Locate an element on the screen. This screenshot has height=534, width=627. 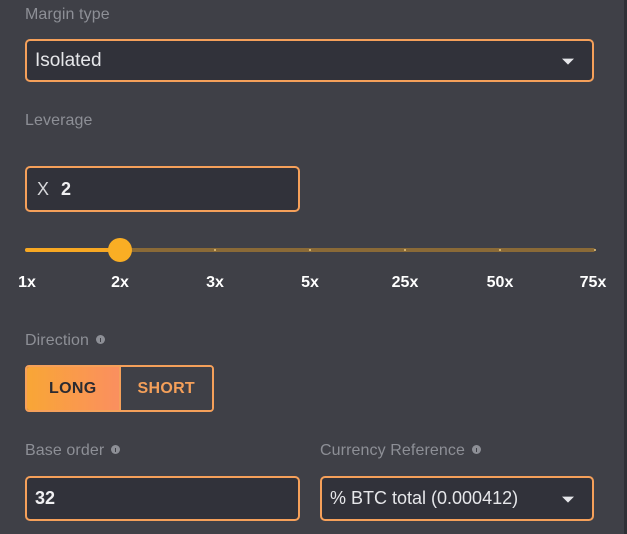
base-order-label-wrap: Base order is located at coordinates (73, 451).